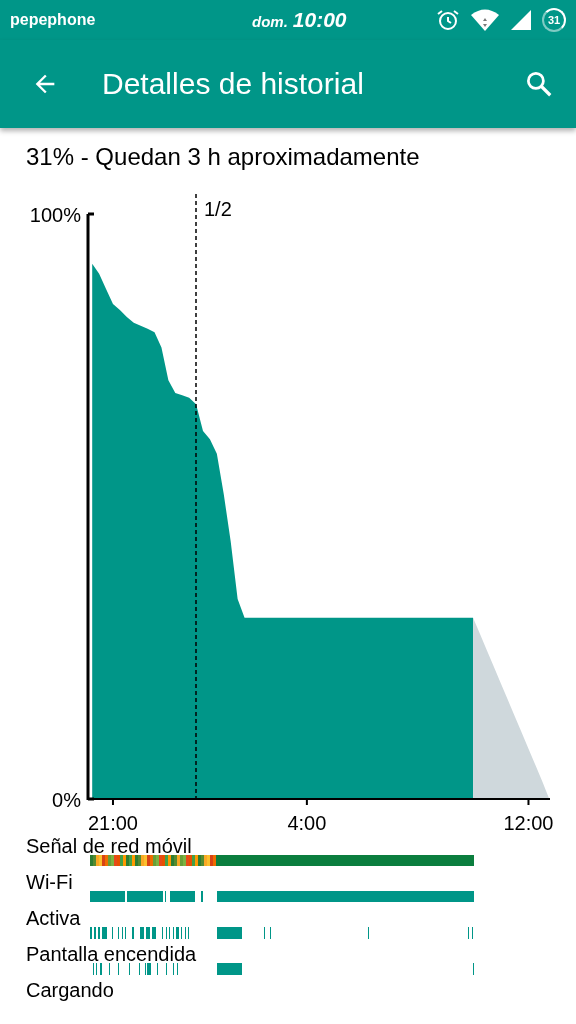  I want to click on wifi-icon, so click(485, 20).